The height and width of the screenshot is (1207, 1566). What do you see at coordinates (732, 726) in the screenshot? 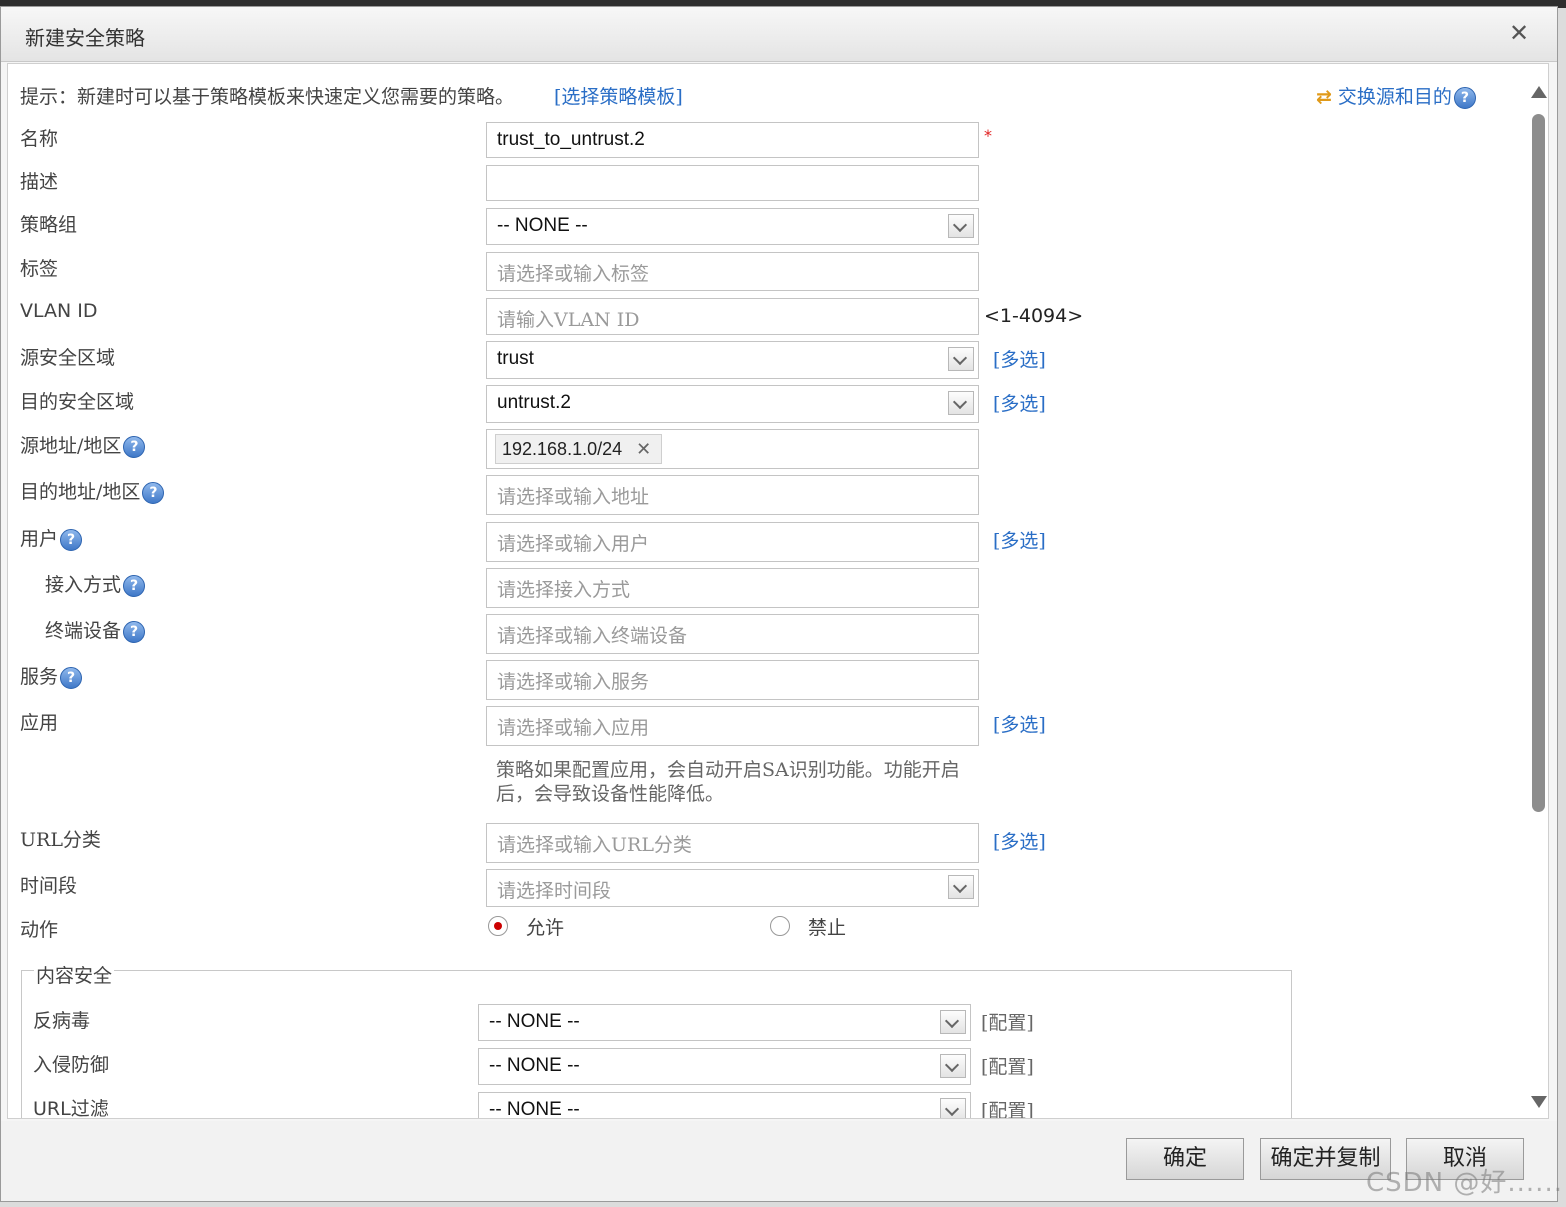
I see `app-input: 请选择或输入应用` at bounding box center [732, 726].